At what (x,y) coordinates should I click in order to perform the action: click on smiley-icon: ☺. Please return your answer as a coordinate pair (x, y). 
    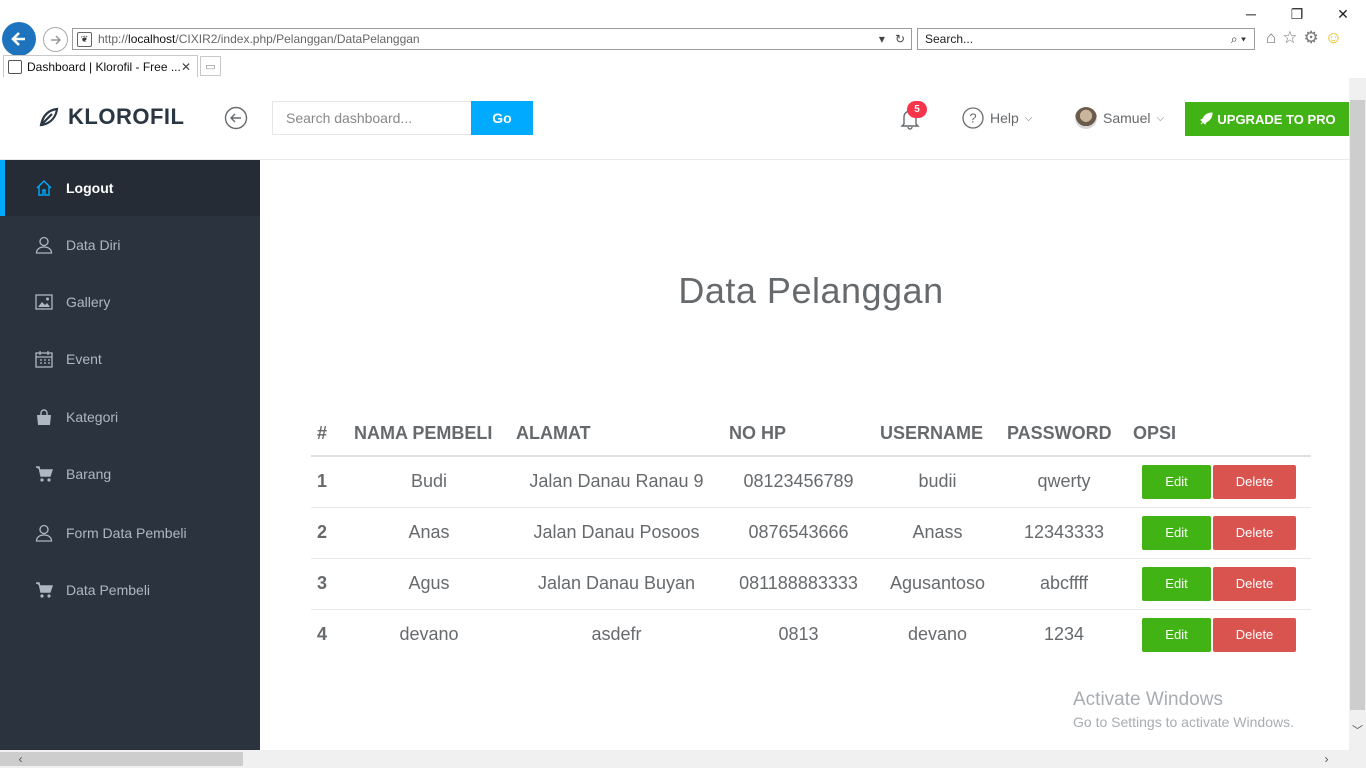
    Looking at the image, I should click on (1333, 38).